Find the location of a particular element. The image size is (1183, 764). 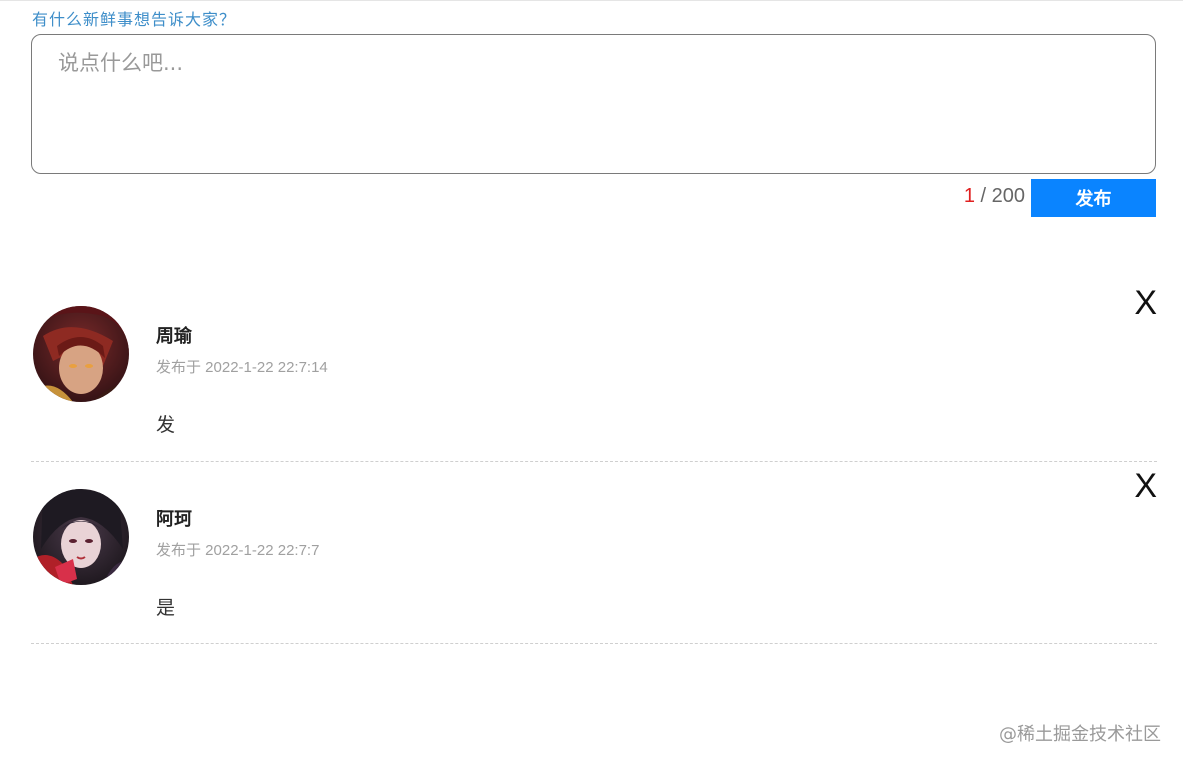

avatar-ake-icon is located at coordinates (81, 537).